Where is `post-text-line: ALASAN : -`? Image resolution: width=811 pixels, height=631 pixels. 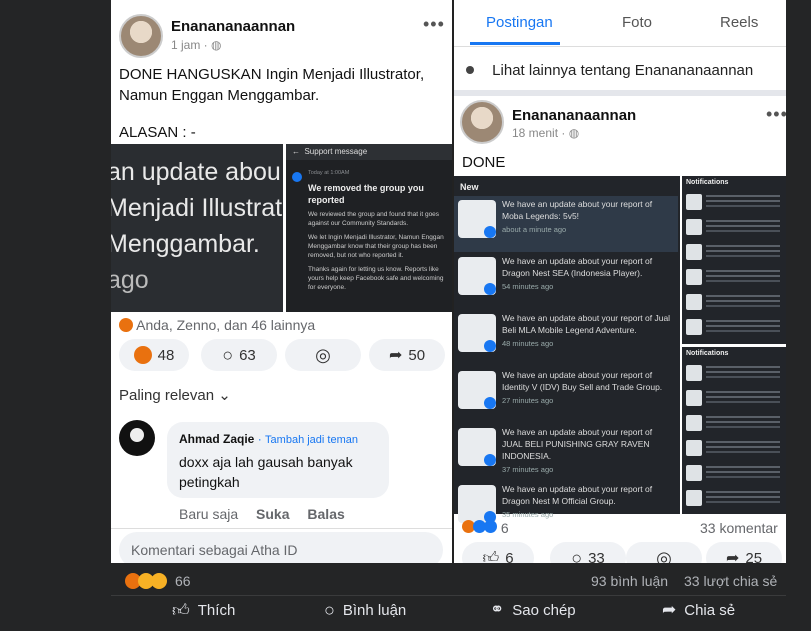
post-text-line: ALASAN : - is located at coordinates (157, 132).